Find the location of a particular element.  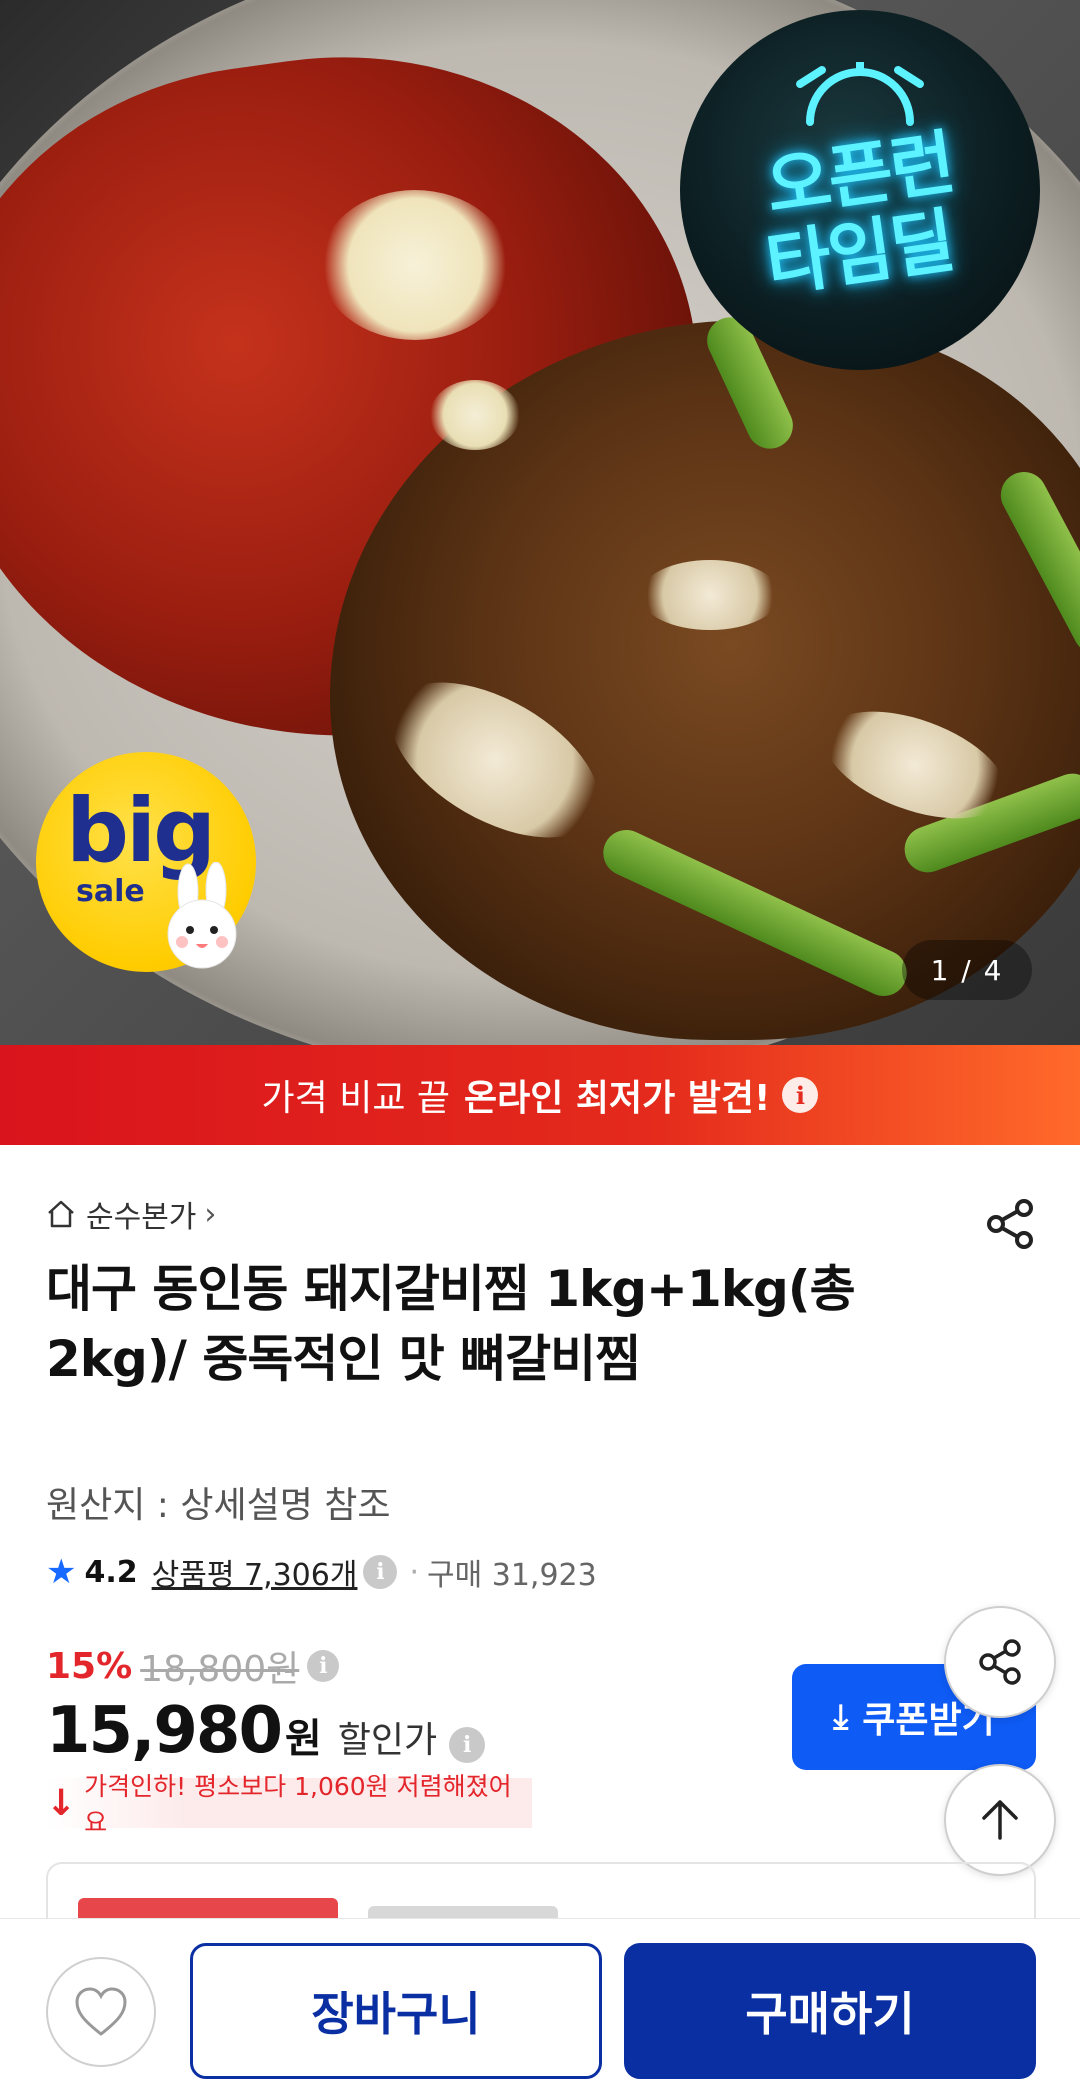

discount-percent: 15% is located at coordinates (89, 1666).